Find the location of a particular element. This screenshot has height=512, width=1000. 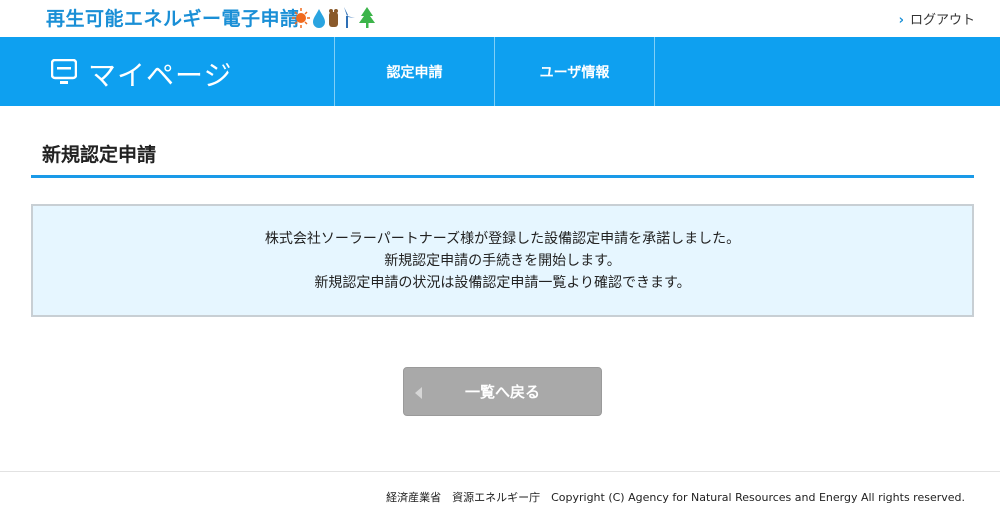

monitor-icon is located at coordinates (64, 71).